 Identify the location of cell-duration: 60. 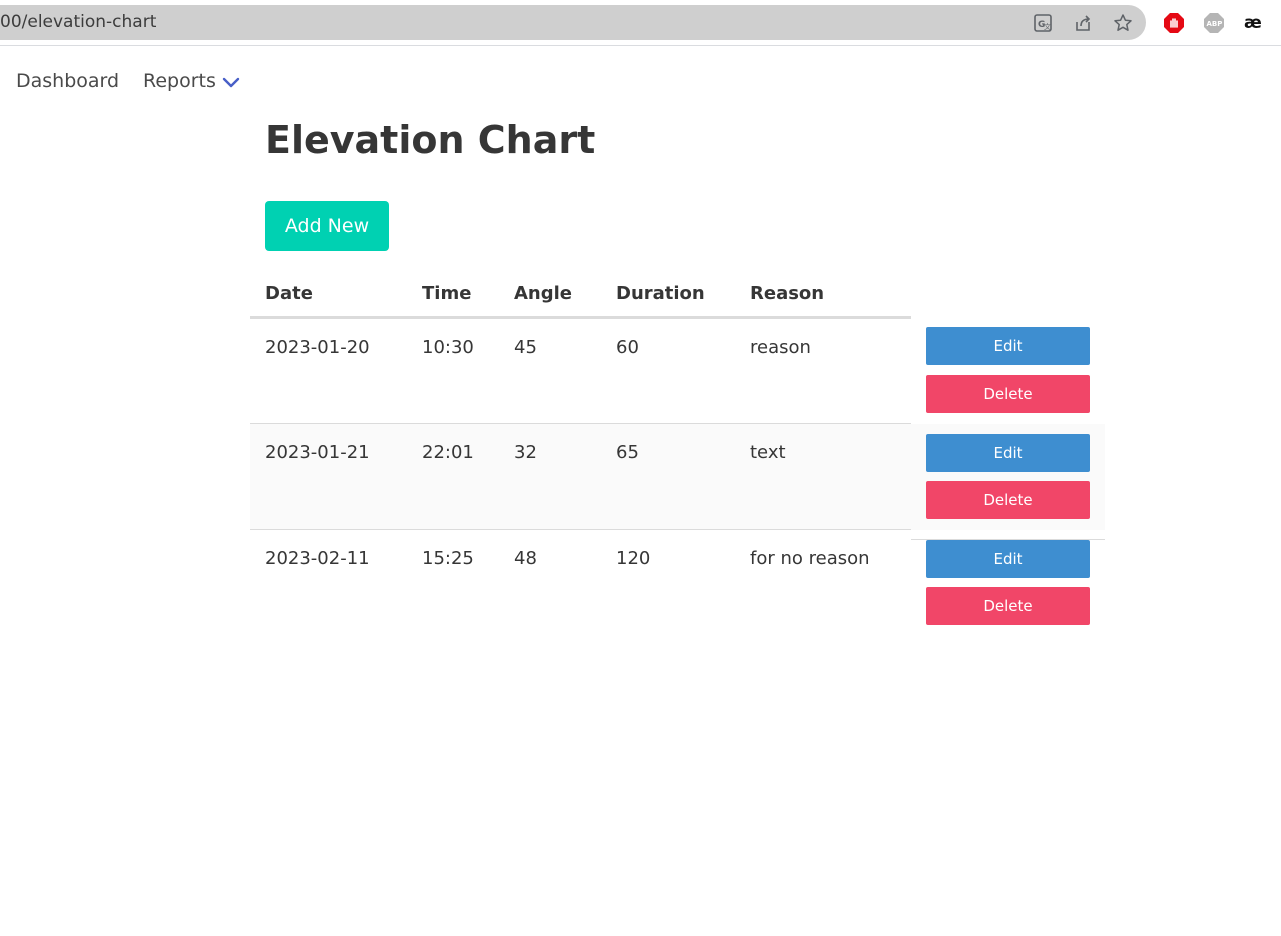
(627, 347).